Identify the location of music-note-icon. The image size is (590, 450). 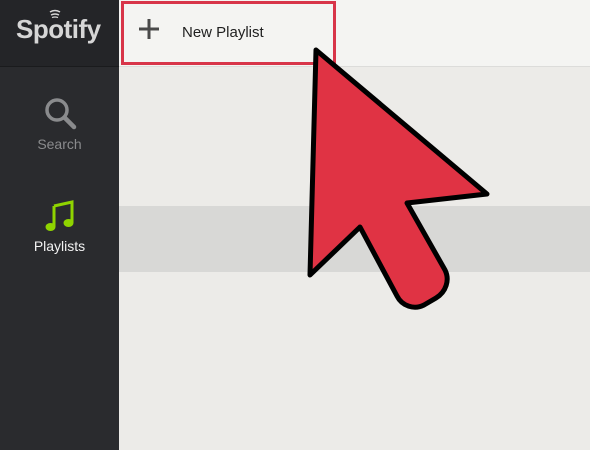
(59, 215).